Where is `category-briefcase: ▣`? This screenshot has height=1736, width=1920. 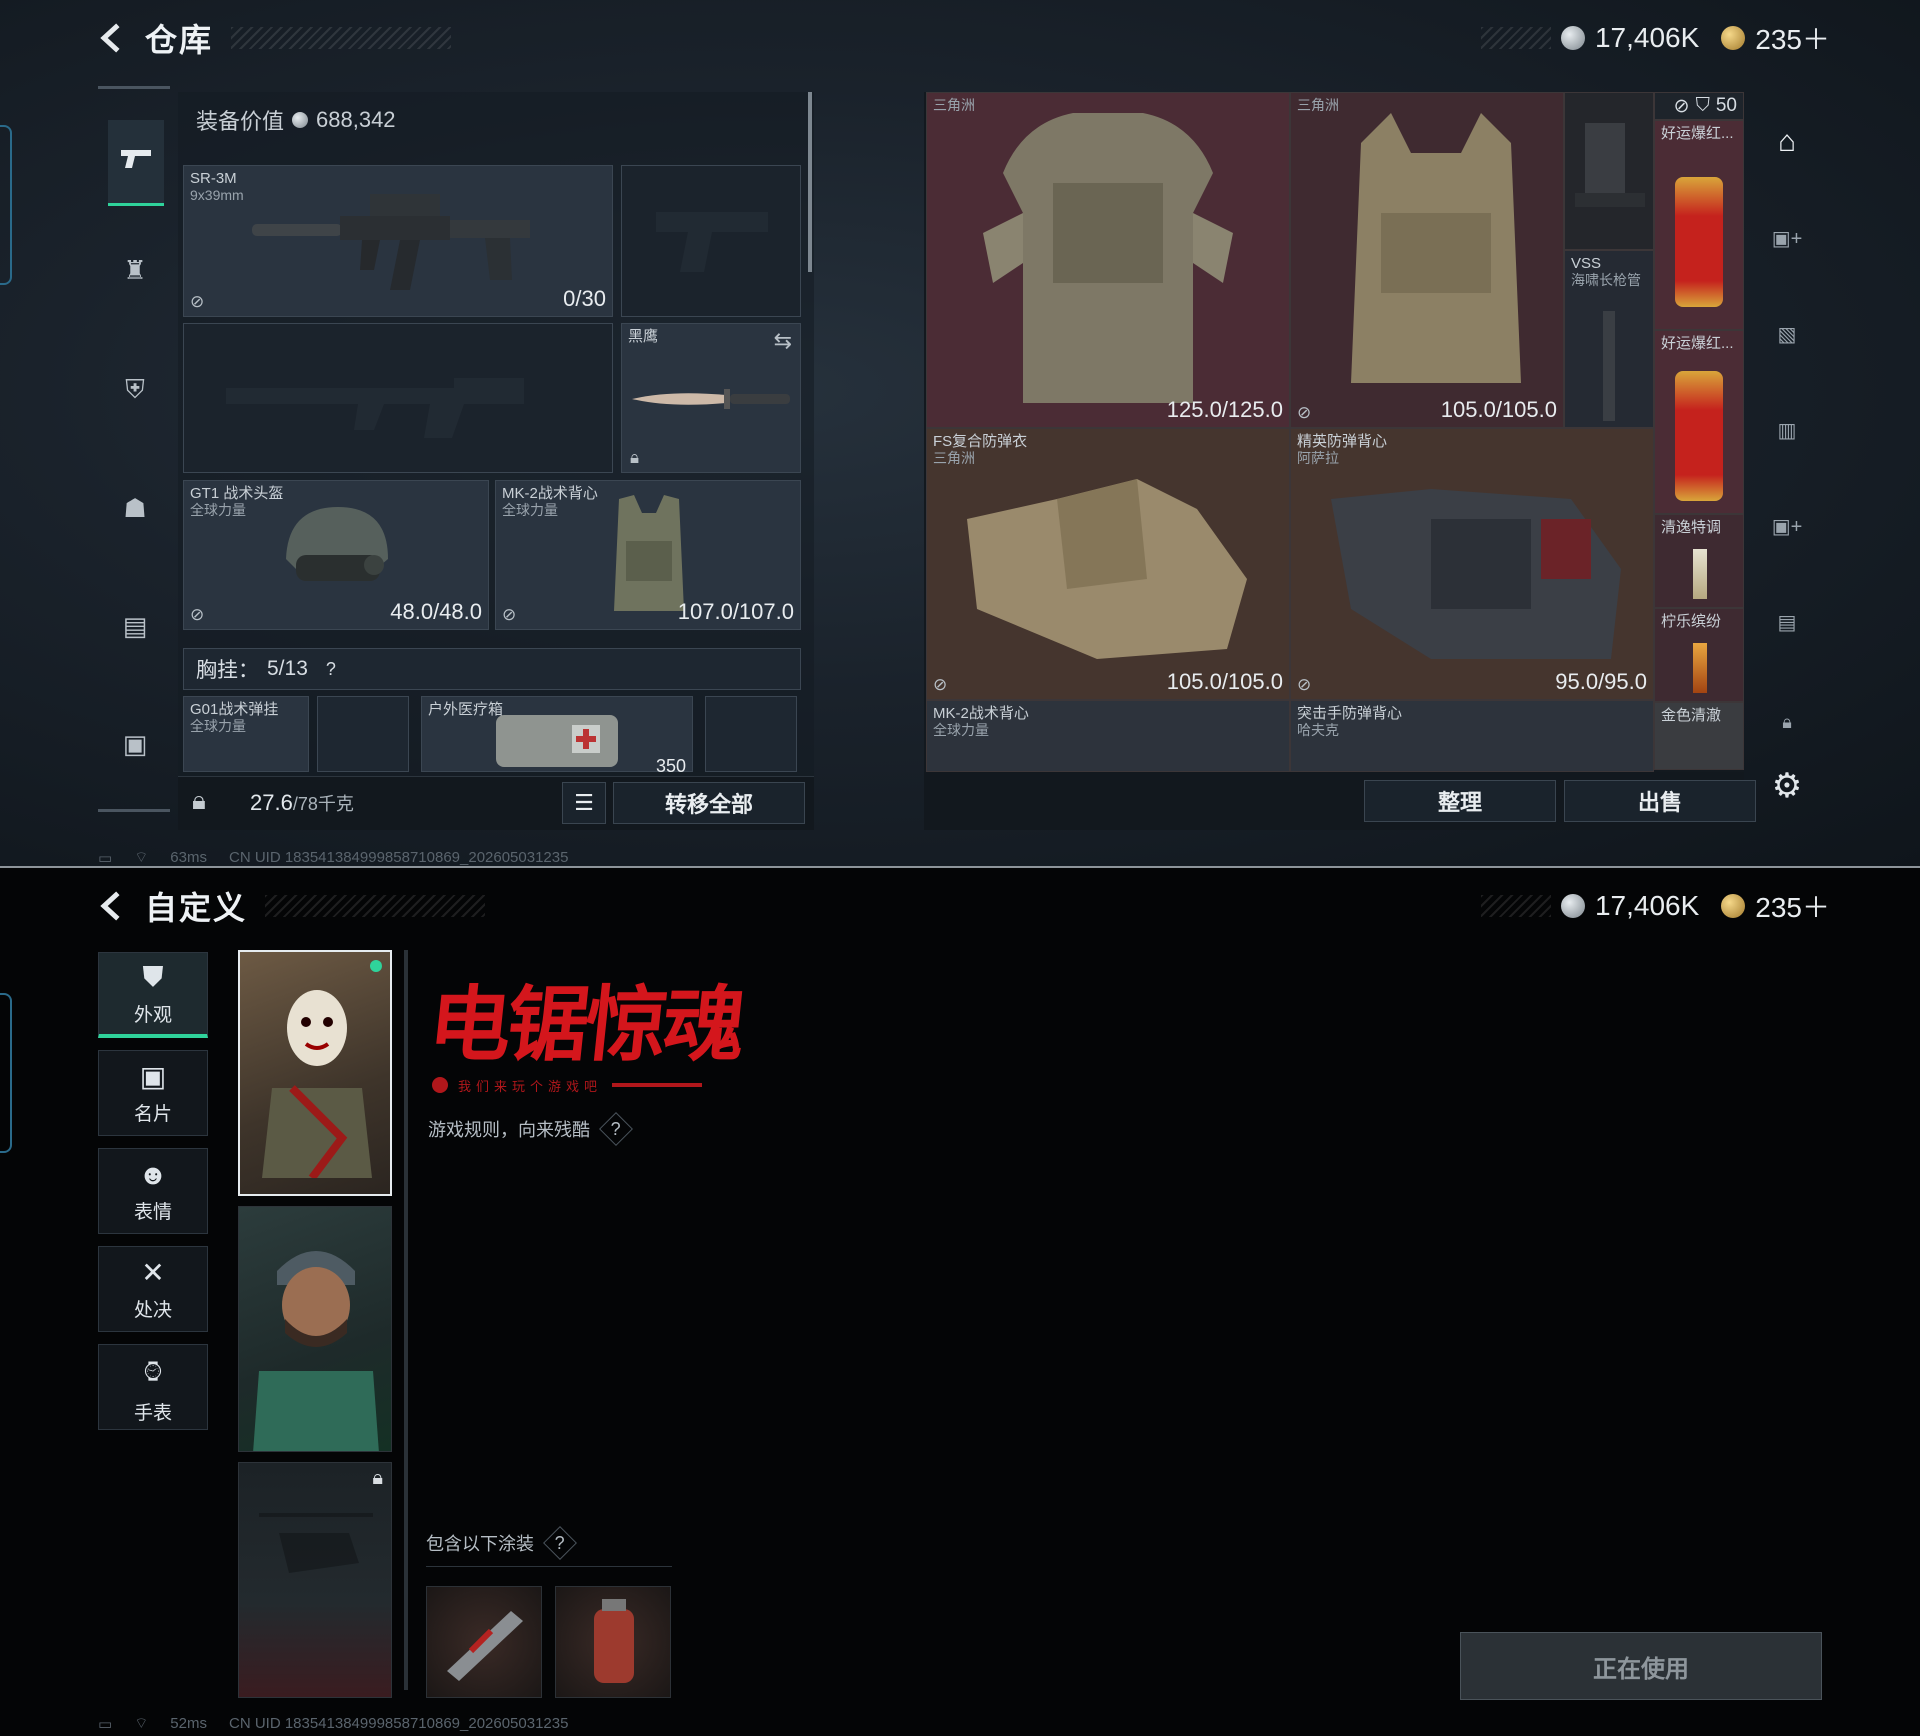 category-briefcase: ▣ is located at coordinates (135, 744).